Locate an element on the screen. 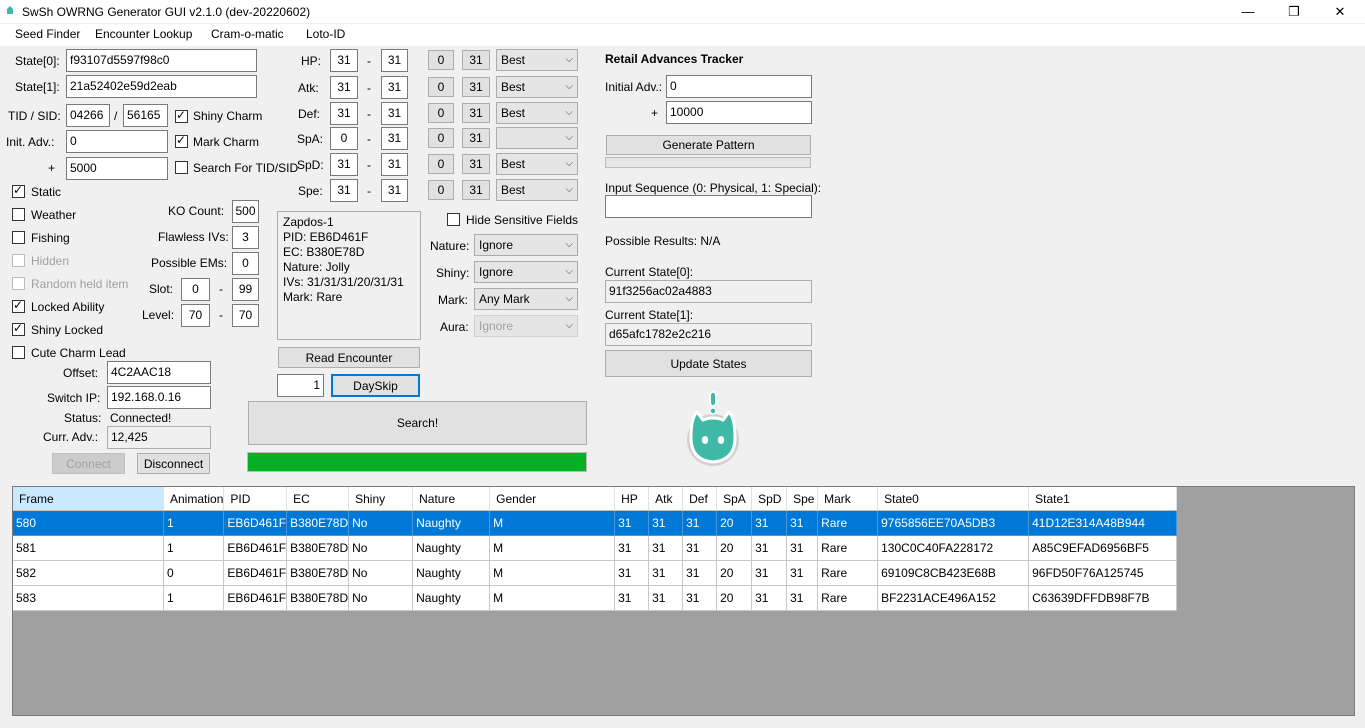 This screenshot has width=1365, height=728. ko-count-input: 500 is located at coordinates (245, 211).